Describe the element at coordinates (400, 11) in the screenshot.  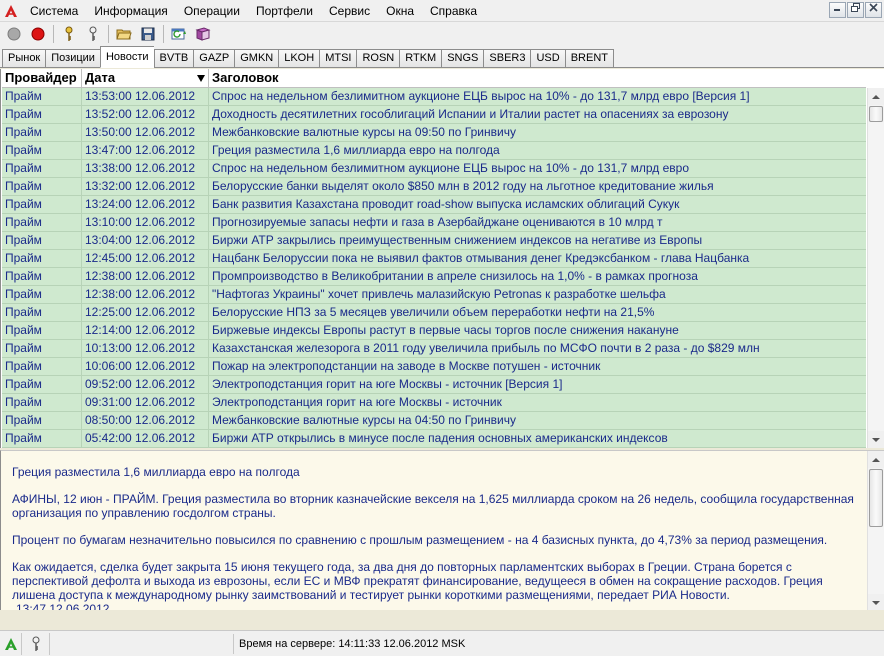
I see `menu-windows: Окна` at that location.